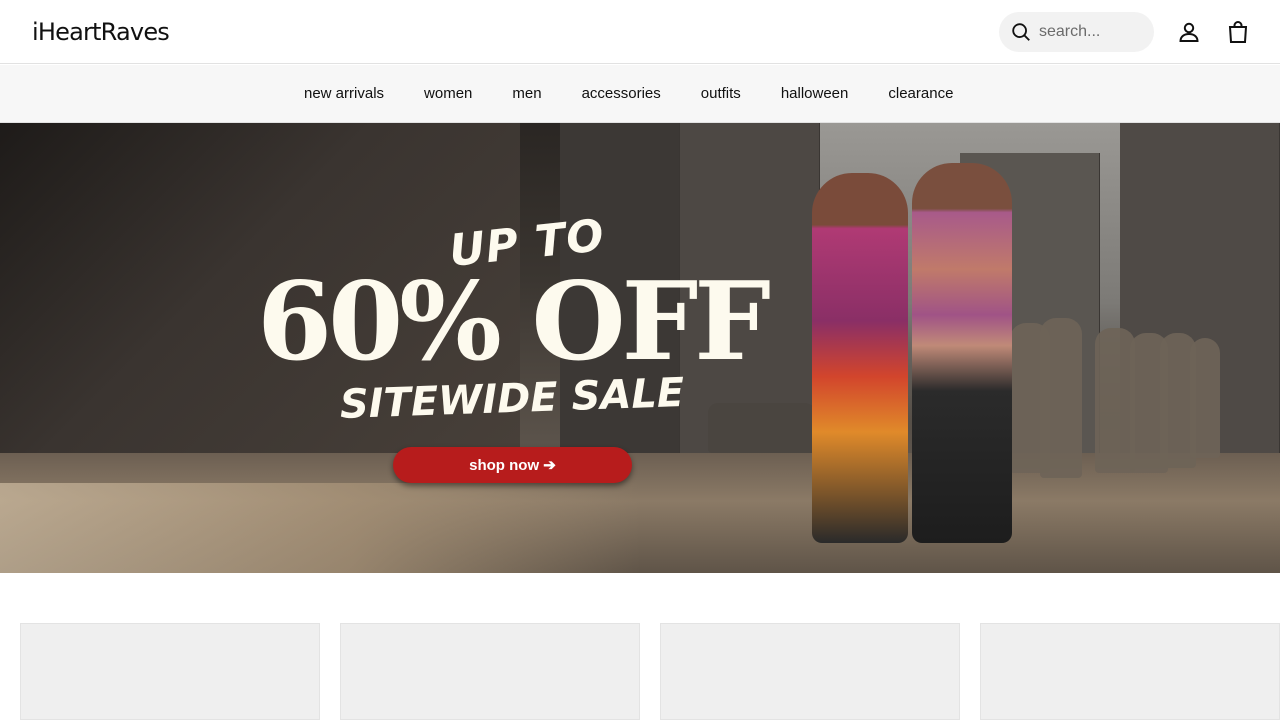  I want to click on user-icon, so click(1189, 32).